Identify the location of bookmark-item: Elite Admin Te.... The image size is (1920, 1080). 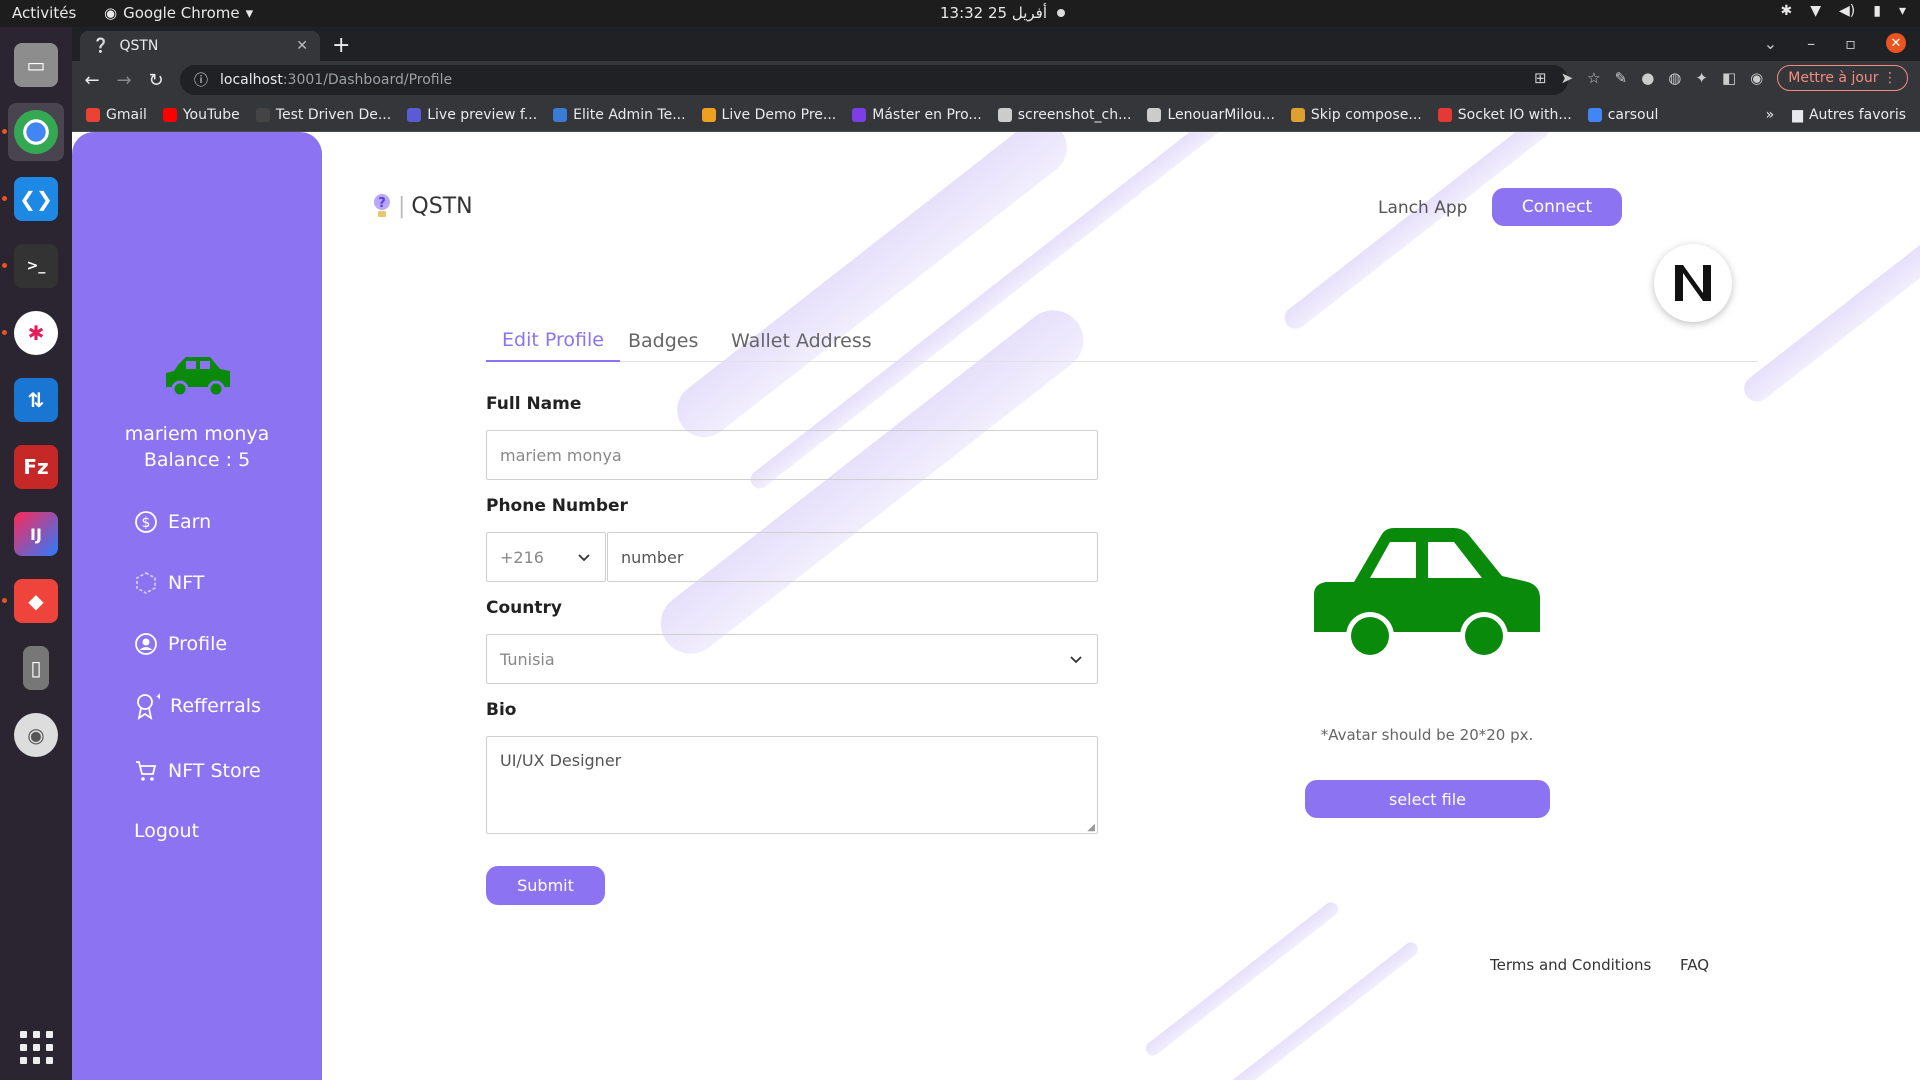
(619, 115).